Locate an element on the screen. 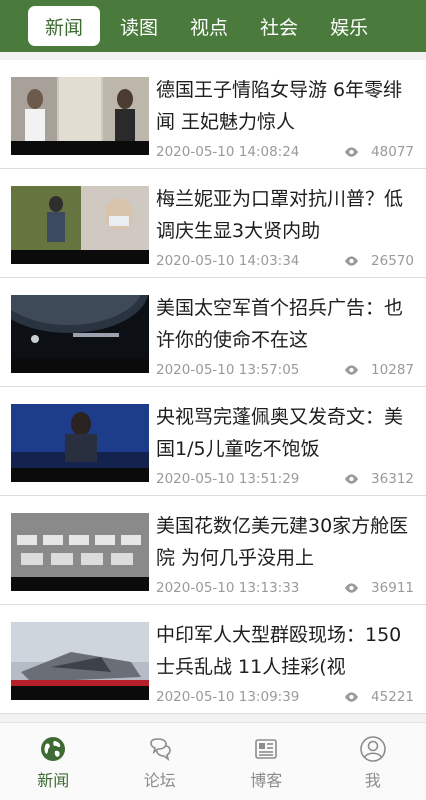 The width and height of the screenshot is (426, 800). news-date: 2020-05-10 13:57:05 is located at coordinates (228, 370).